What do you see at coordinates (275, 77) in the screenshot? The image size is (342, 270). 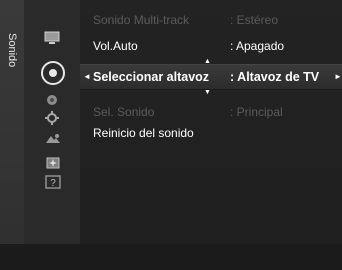 I see `menu-row-value: : Altavoz de TV` at bounding box center [275, 77].